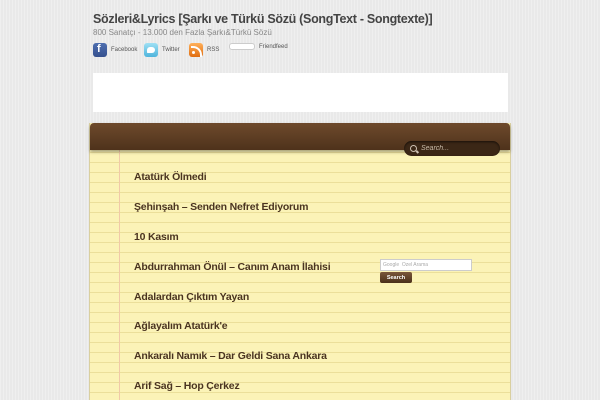 This screenshot has width=600, height=400. What do you see at coordinates (413, 148) in the screenshot?
I see `search-icon` at bounding box center [413, 148].